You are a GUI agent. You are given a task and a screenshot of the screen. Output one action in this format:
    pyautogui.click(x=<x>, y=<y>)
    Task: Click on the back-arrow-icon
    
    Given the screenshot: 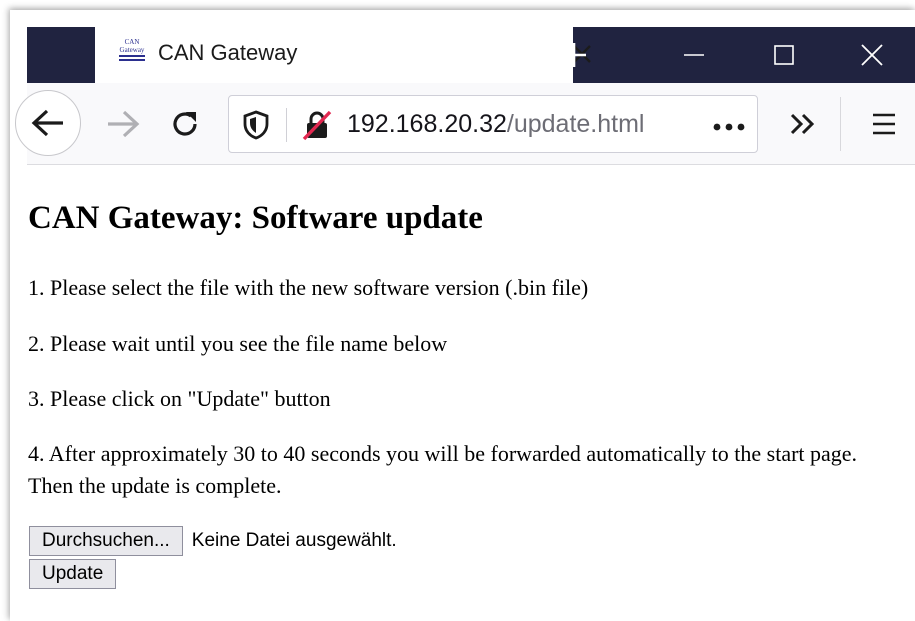 What is the action you would take?
    pyautogui.click(x=48, y=123)
    